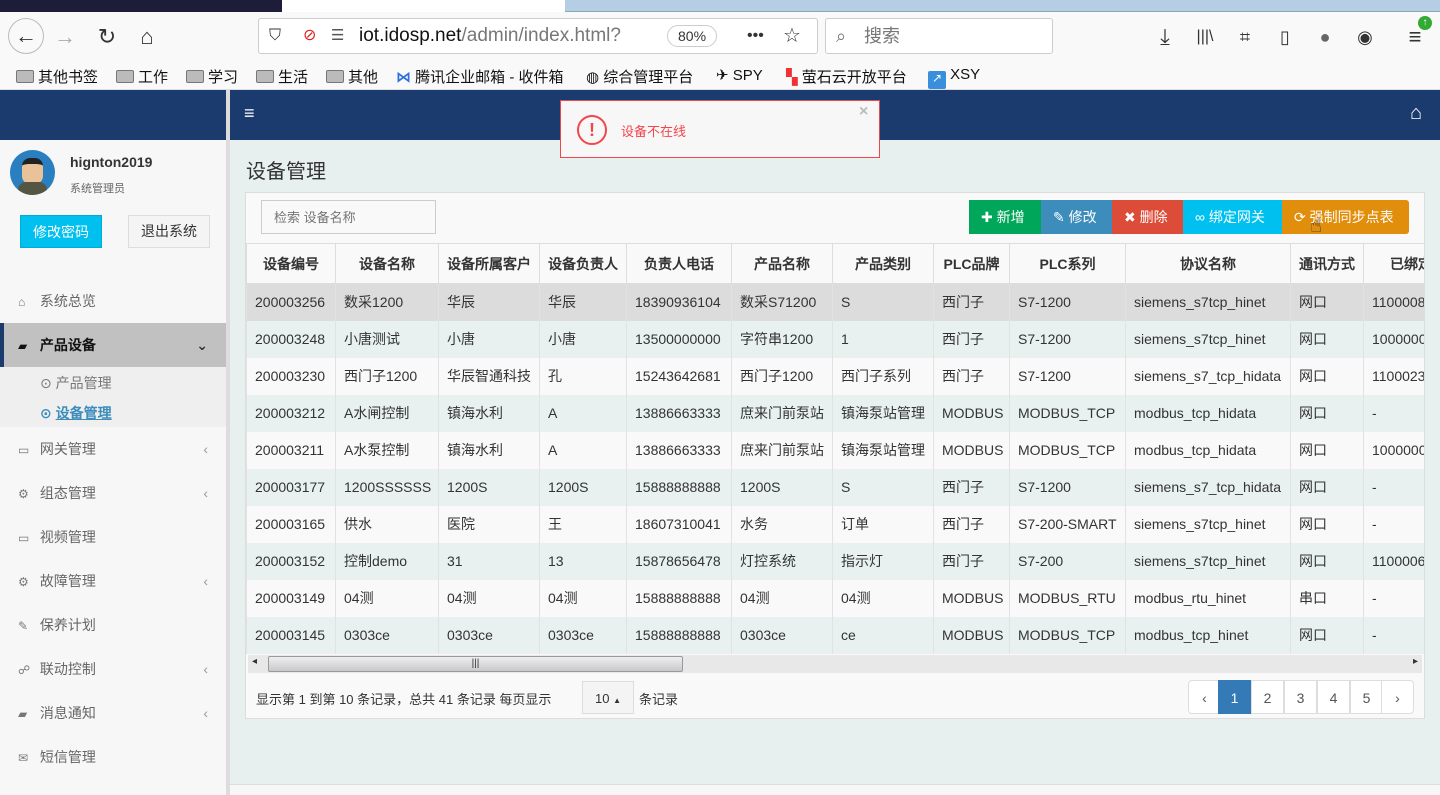 The height and width of the screenshot is (795, 1440). Describe the element at coordinates (113, 345) in the screenshot. I see `sidebar-item-product-device: ▰ 产品设备 ⌄` at that location.